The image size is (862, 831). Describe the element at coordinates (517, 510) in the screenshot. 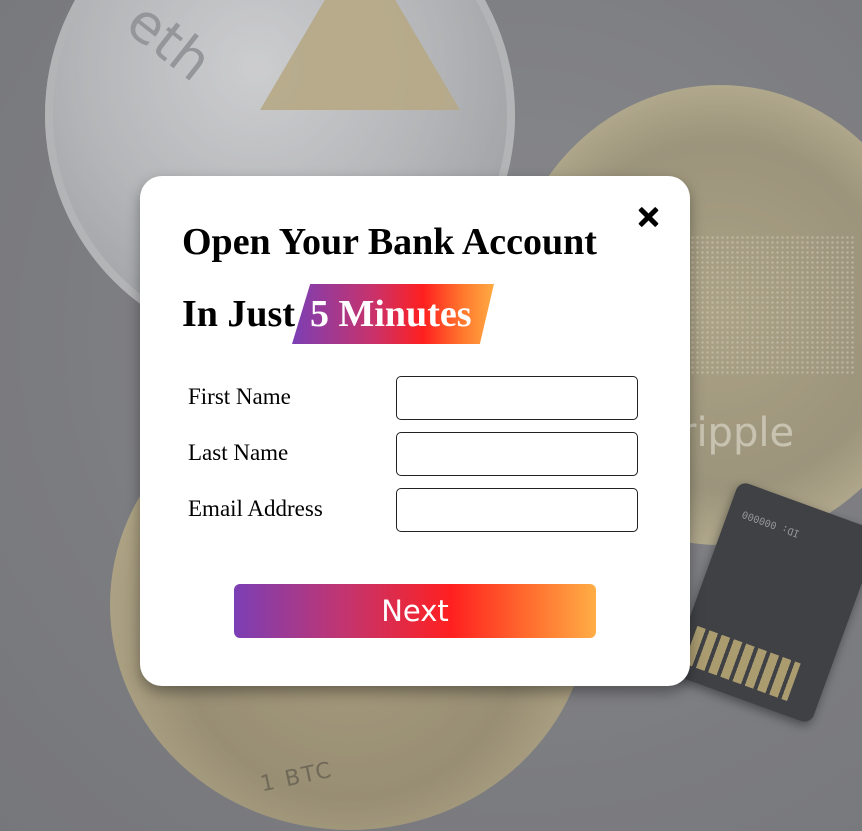

I see `email-input` at that location.